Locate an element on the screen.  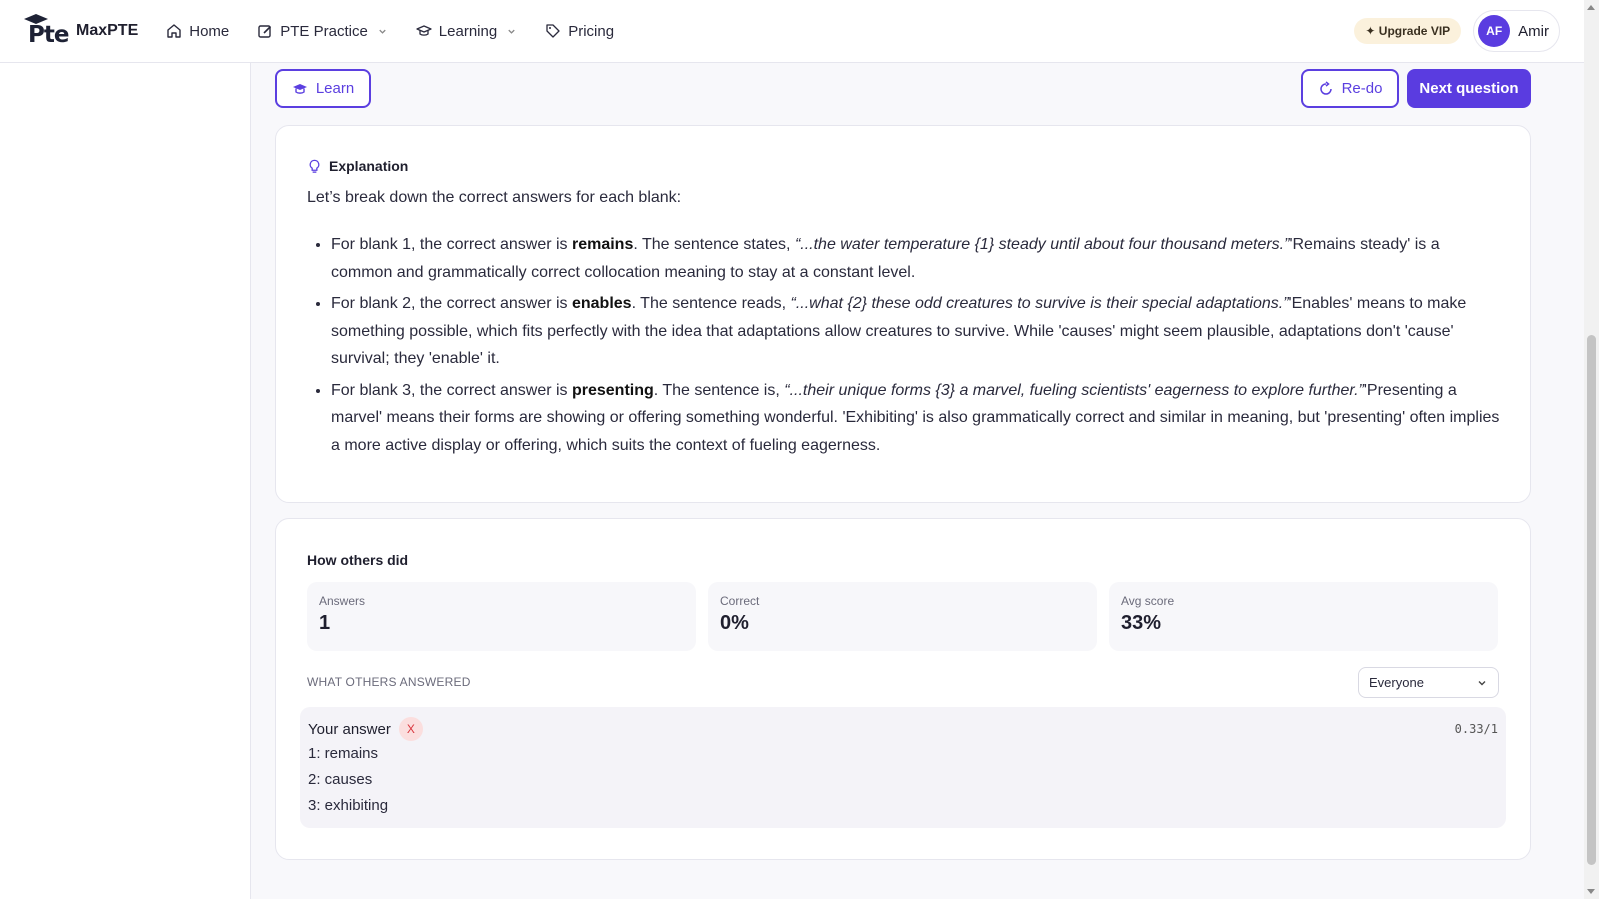
stat-label: Correct is located at coordinates (740, 601).